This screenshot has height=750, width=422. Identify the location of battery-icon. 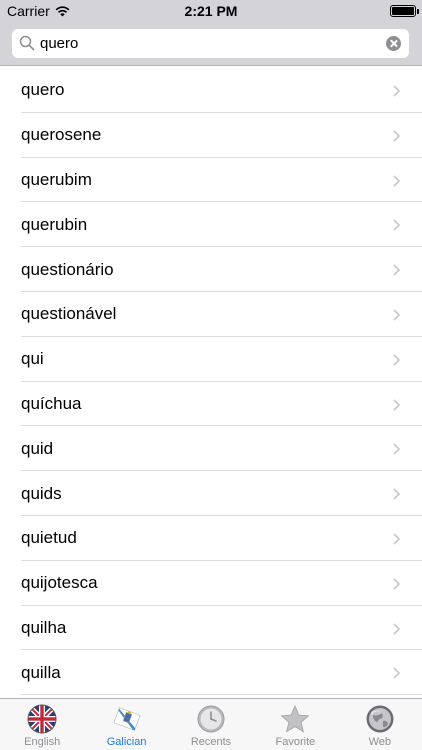
(404, 11).